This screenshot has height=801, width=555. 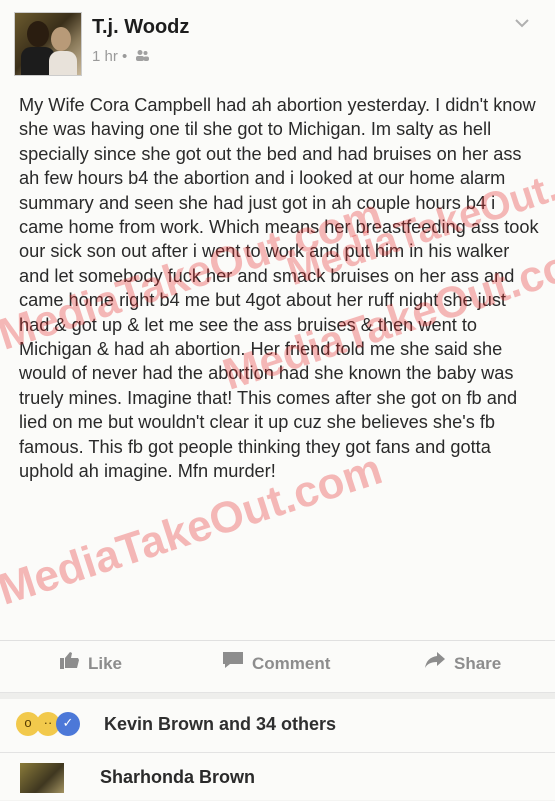 What do you see at coordinates (435, 662) in the screenshot?
I see `share-icon` at bounding box center [435, 662].